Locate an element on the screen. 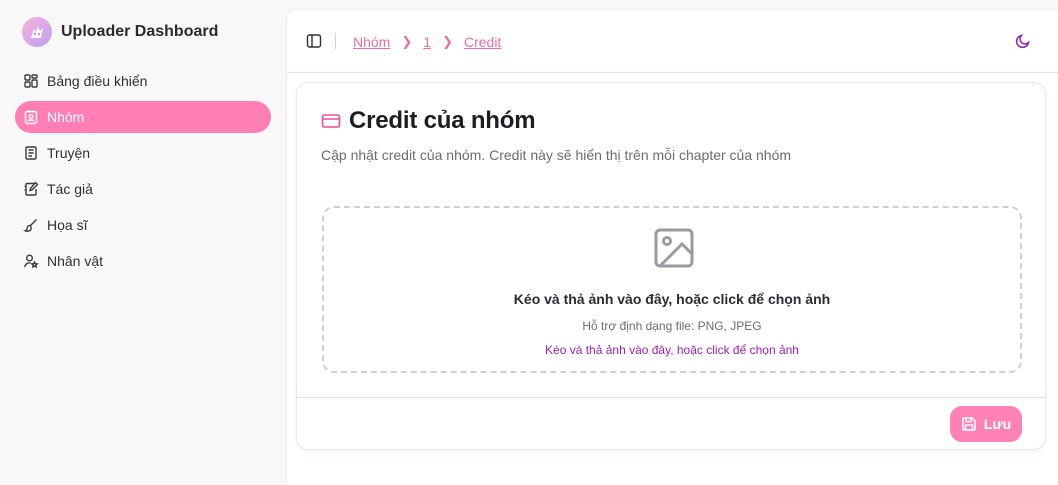 This screenshot has width=1058, height=485. sidebar-item-label: Bảng điều khiển is located at coordinates (97, 81).